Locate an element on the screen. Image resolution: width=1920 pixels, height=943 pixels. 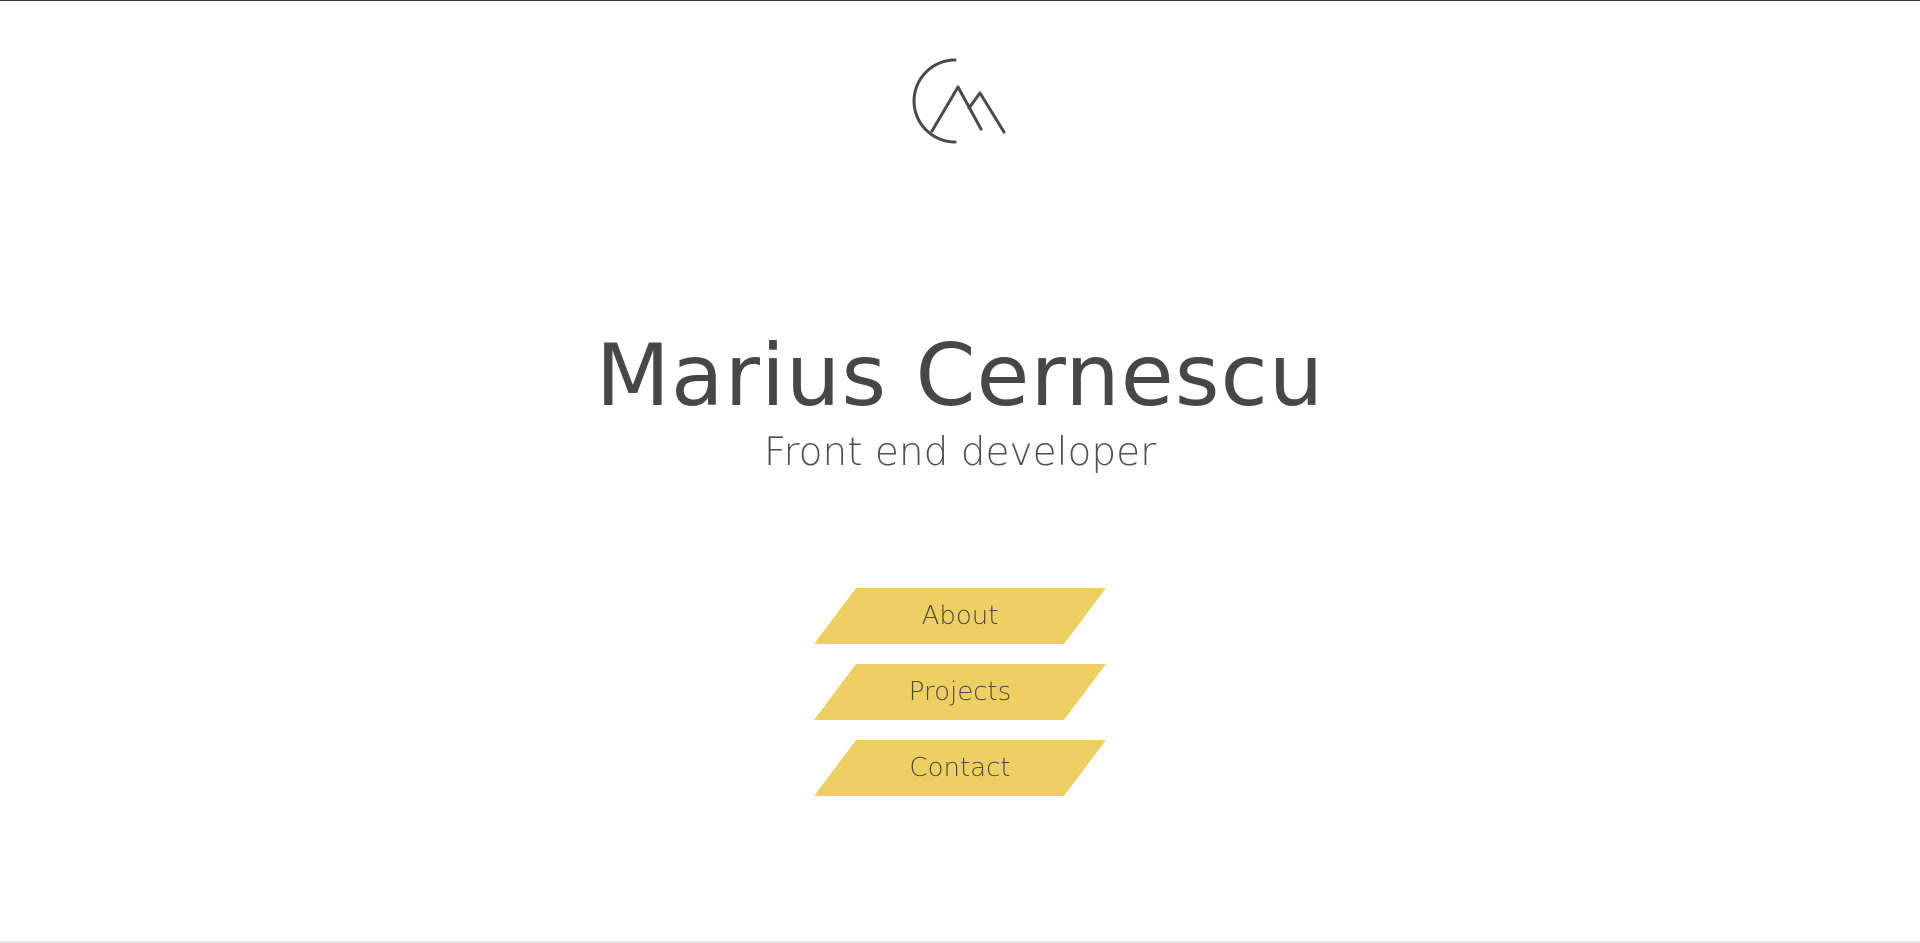
cm-mountain-logo-icon is located at coordinates (960, 102).